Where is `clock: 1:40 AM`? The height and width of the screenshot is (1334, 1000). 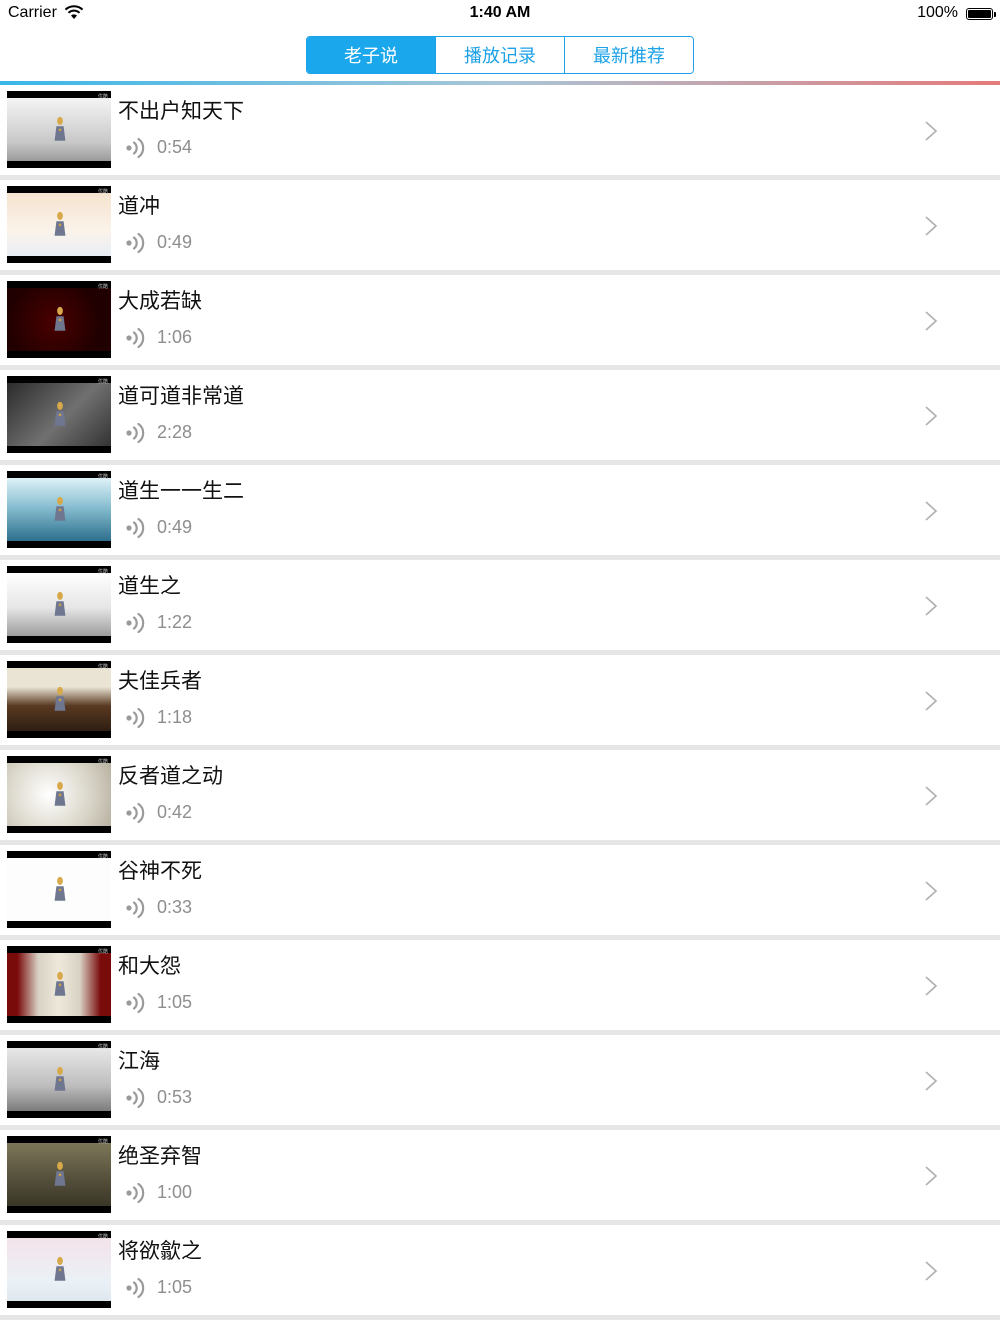
clock: 1:40 AM is located at coordinates (500, 12).